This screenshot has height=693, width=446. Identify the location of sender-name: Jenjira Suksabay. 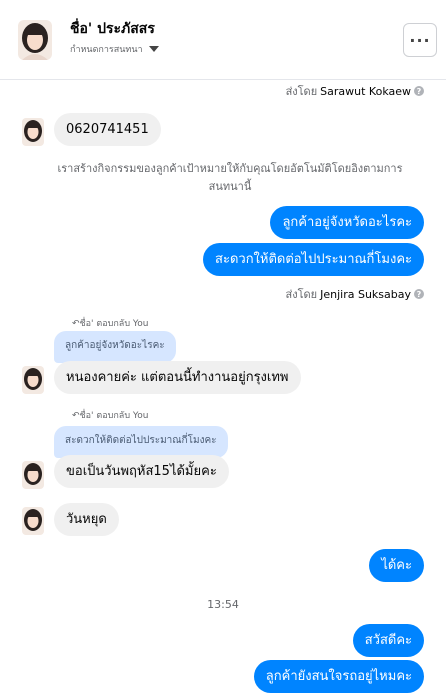
(365, 294).